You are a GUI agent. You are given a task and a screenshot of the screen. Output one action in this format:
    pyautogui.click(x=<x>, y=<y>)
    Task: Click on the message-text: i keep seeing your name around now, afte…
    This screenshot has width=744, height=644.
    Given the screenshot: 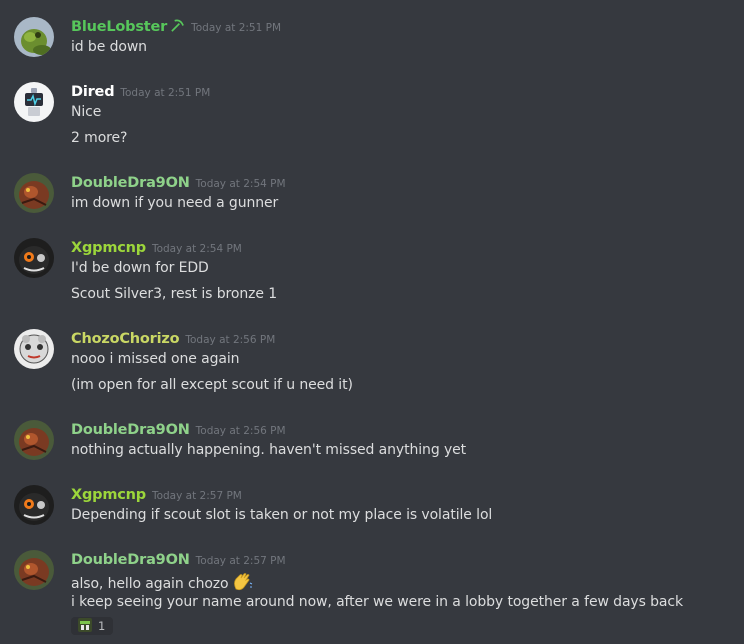 What is the action you would take?
    pyautogui.click(x=377, y=602)
    